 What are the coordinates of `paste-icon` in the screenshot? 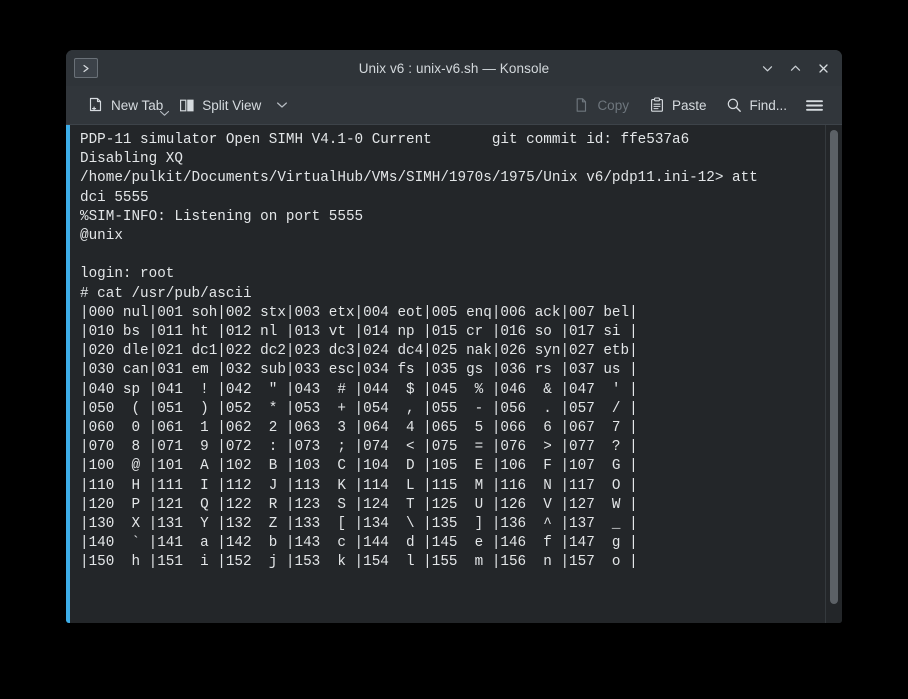 It's located at (657, 105).